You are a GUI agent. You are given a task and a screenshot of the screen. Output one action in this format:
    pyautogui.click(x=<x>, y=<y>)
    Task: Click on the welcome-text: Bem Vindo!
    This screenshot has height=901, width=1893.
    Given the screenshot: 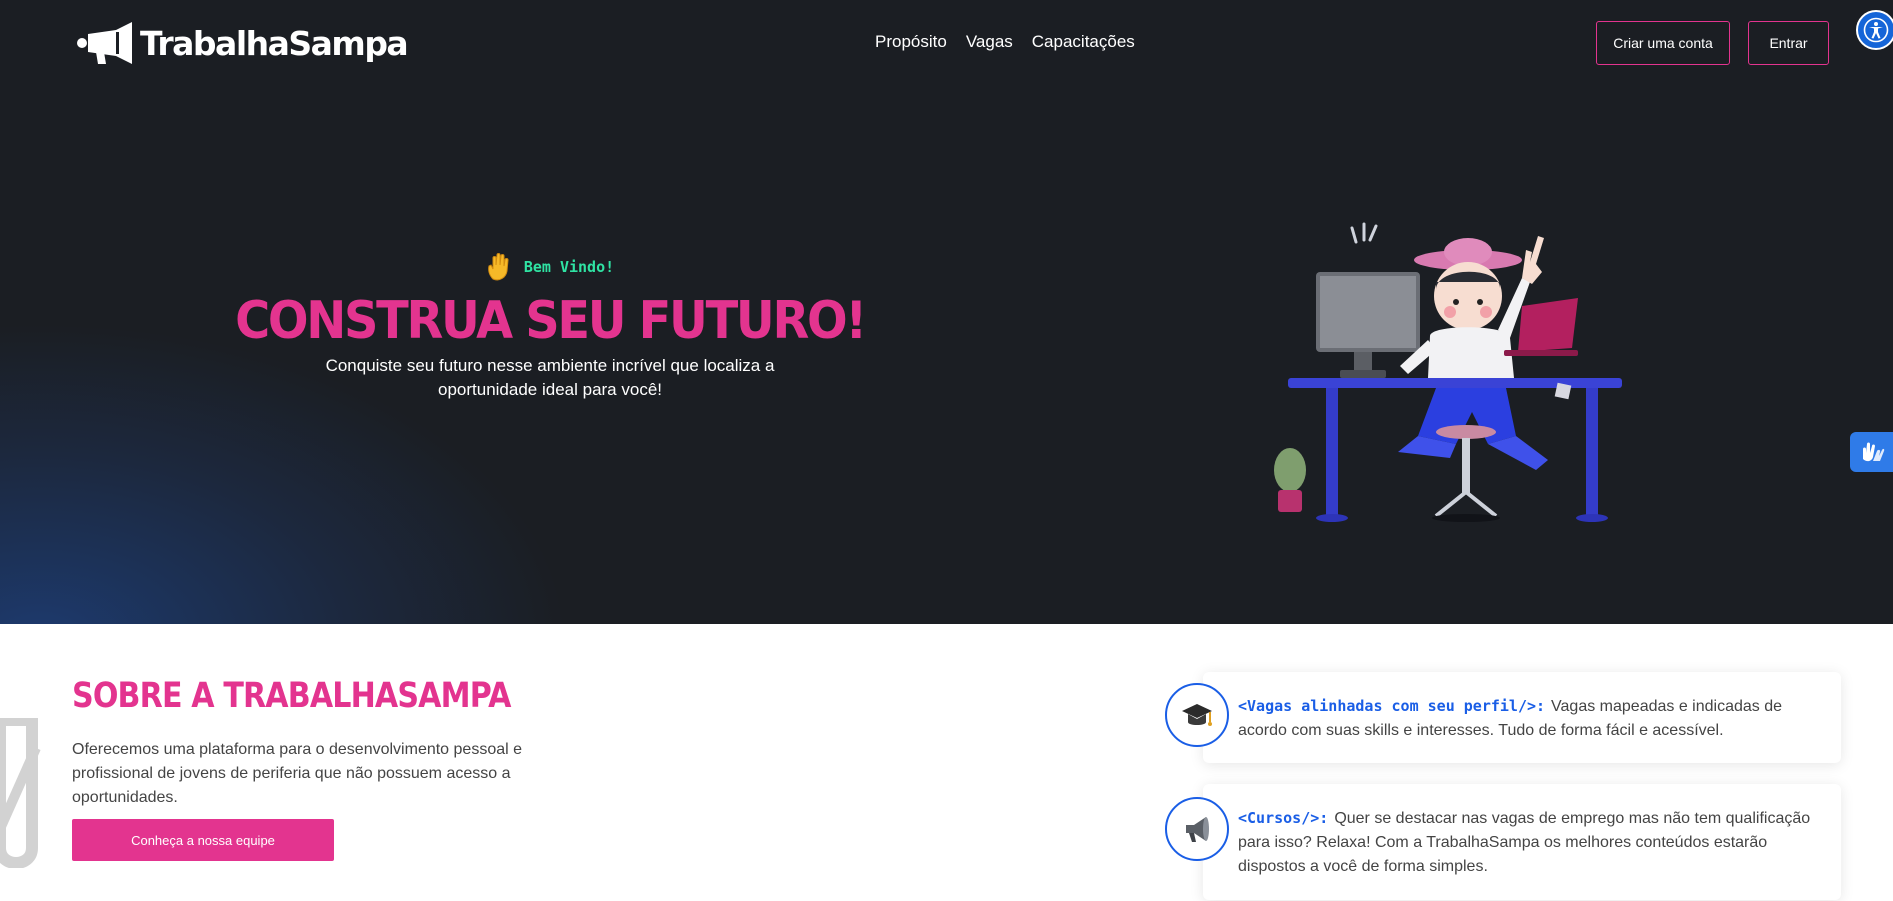 What is the action you would take?
    pyautogui.click(x=569, y=267)
    